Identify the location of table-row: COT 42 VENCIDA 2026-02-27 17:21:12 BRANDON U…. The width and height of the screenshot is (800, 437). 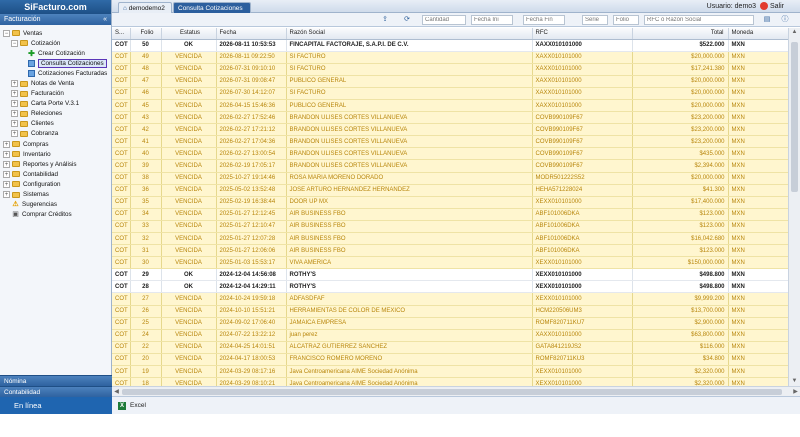
(450, 130).